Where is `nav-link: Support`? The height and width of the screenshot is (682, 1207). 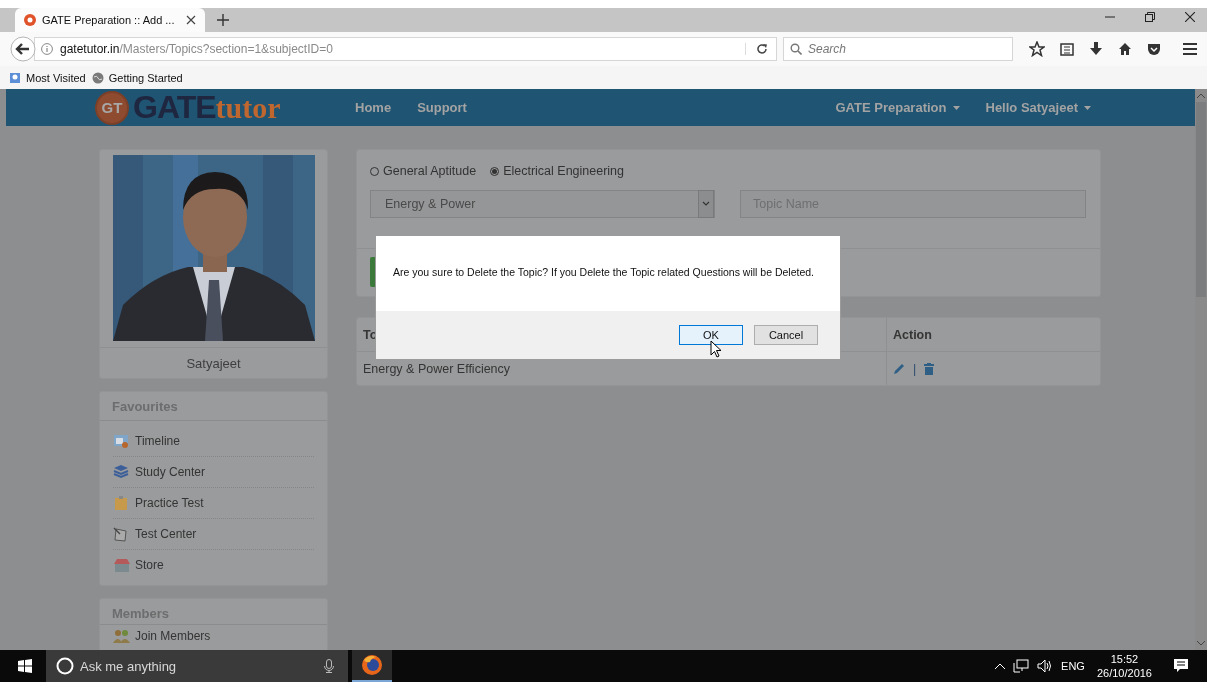
nav-link: Support is located at coordinates (442, 107).